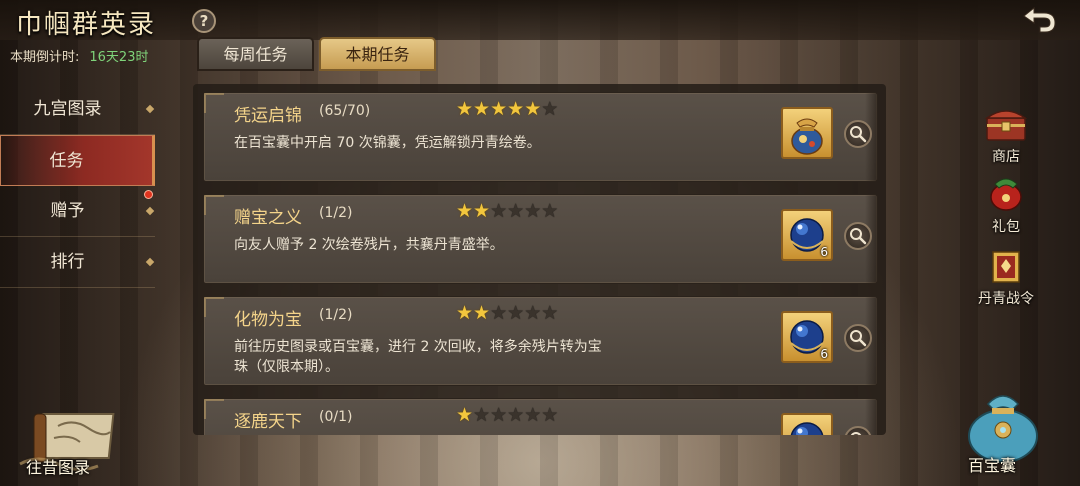 The image size is (1080, 486). I want to click on left-nav: 九宫图录 任务 赠予 排行, so click(77, 186).